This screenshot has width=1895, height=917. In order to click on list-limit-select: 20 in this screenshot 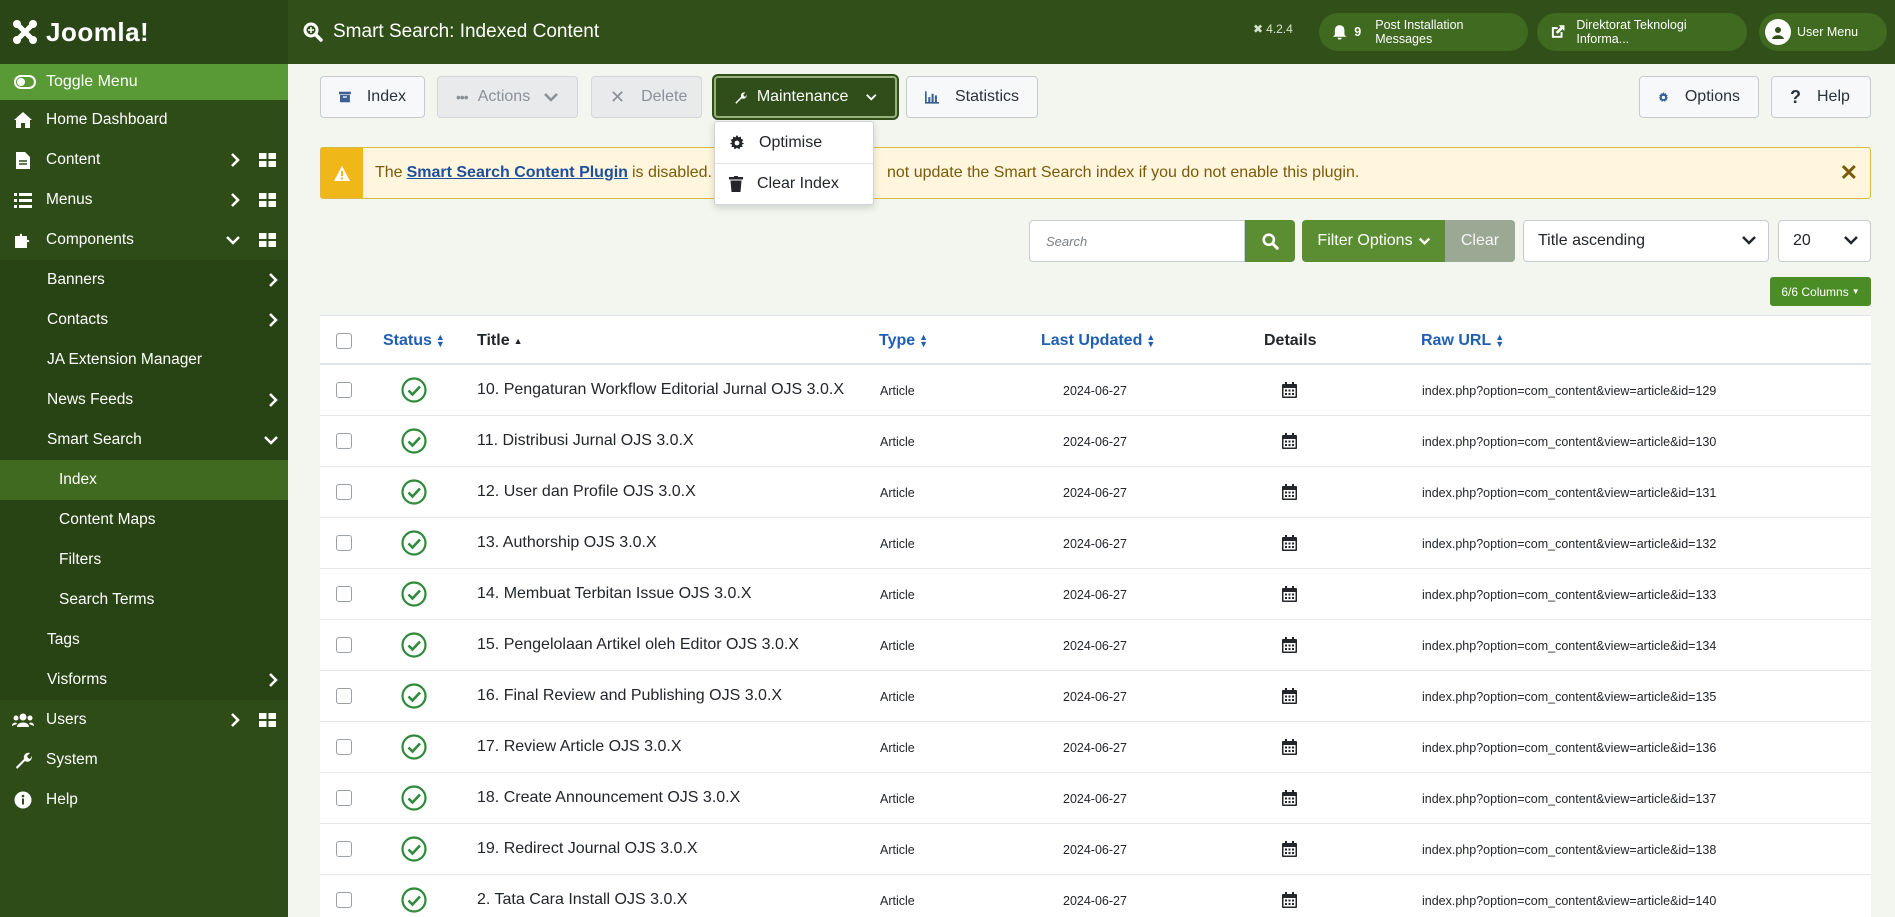, I will do `click(1824, 241)`.